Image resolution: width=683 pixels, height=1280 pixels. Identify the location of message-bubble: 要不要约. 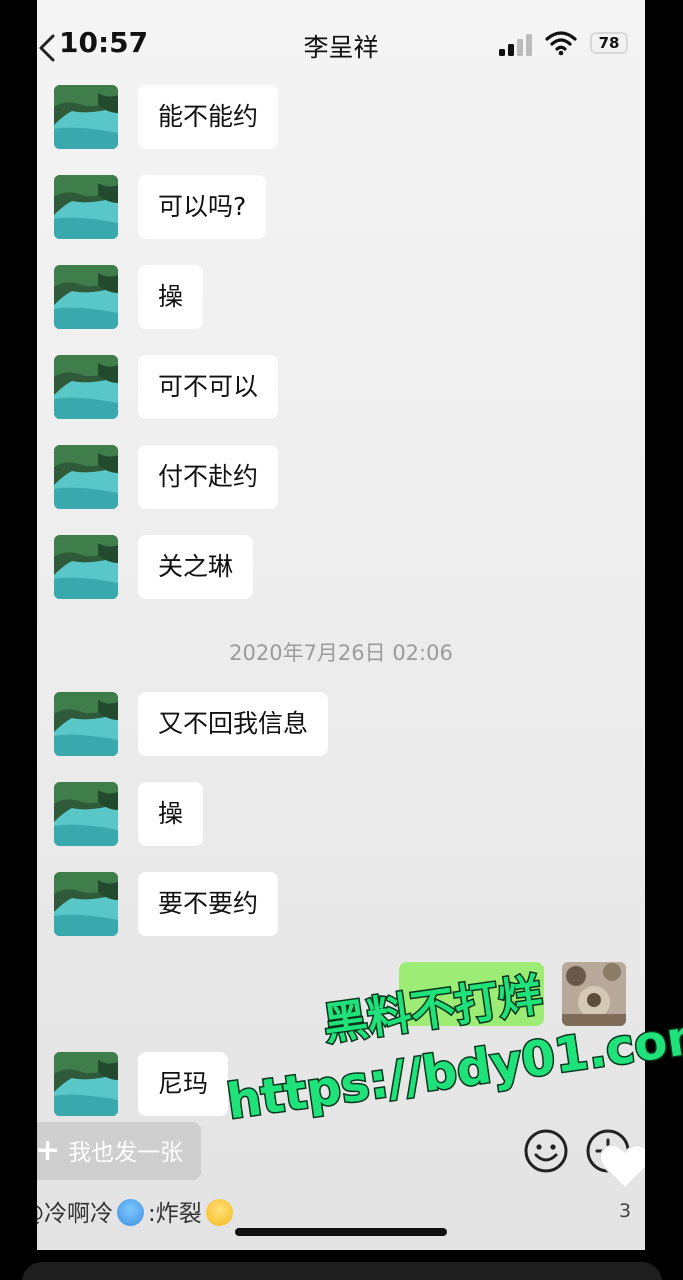
(208, 904).